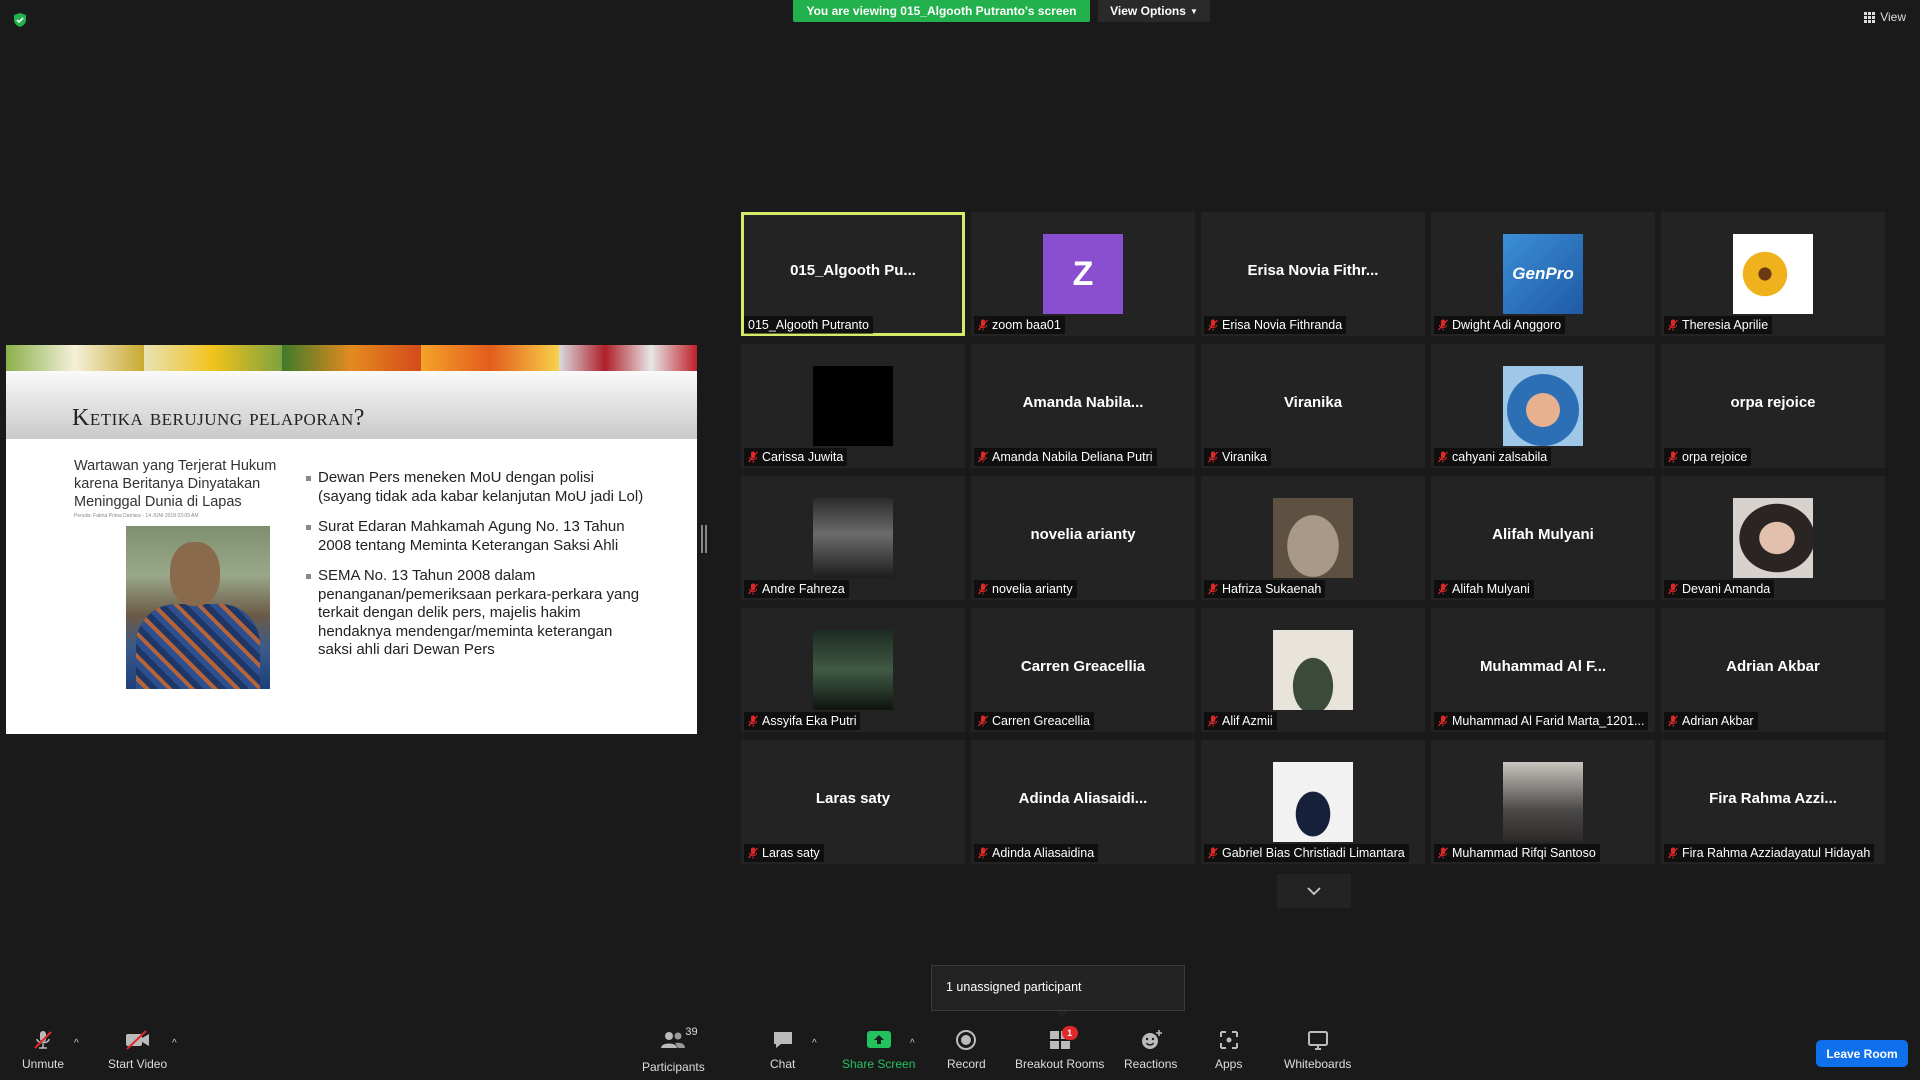  What do you see at coordinates (1507, 325) in the screenshot?
I see `participant-name: Dwight Adi Anggoro` at bounding box center [1507, 325].